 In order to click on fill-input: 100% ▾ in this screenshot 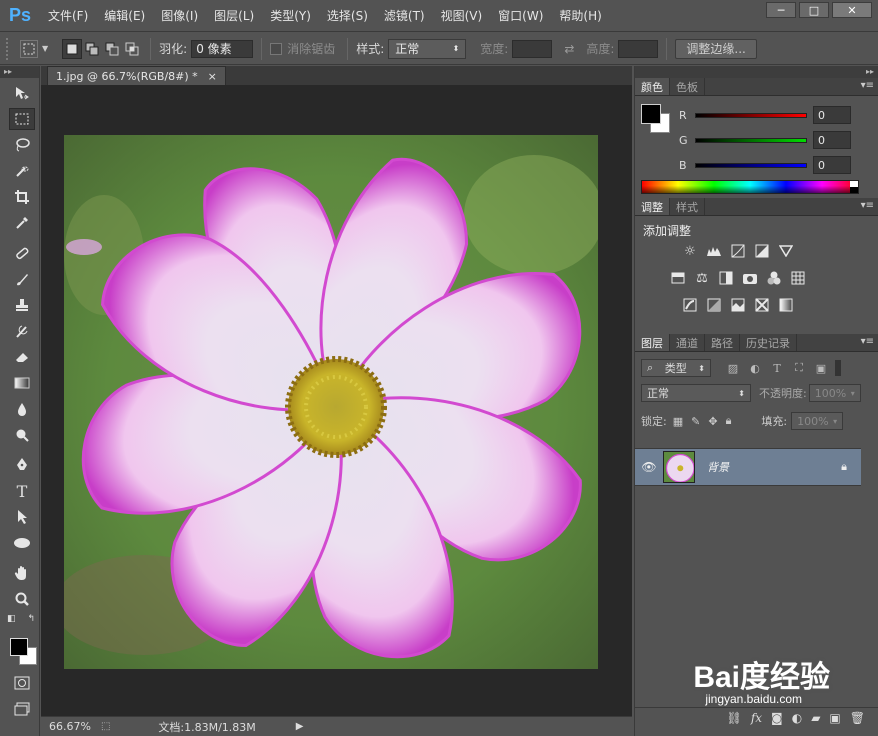, I will do `click(817, 421)`.